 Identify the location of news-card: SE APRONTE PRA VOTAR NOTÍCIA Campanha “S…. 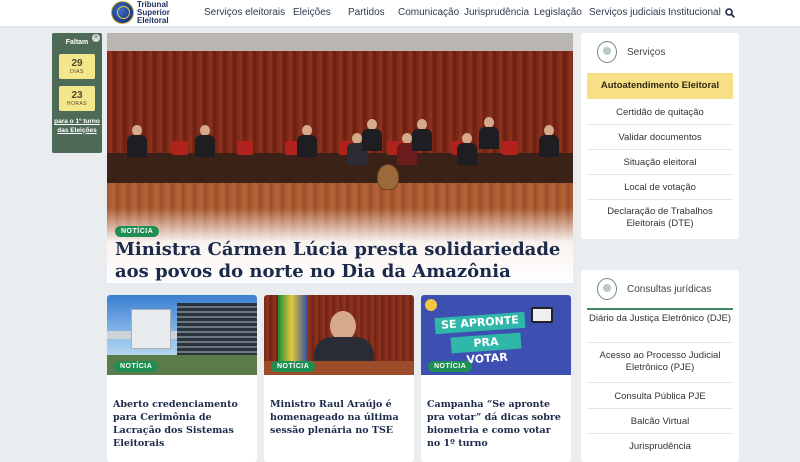
(496, 378).